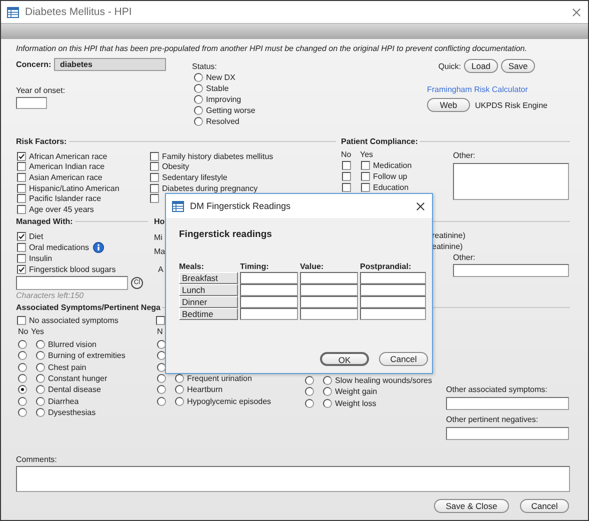 This screenshot has height=521, width=589. I want to click on button: Save, so click(518, 66).